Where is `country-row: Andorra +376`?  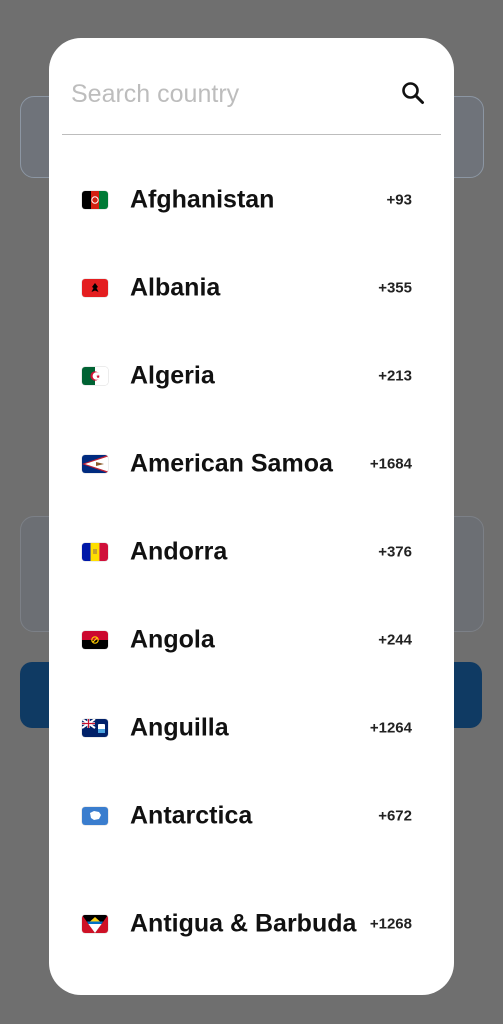
country-row: Andorra +376 is located at coordinates (251, 552).